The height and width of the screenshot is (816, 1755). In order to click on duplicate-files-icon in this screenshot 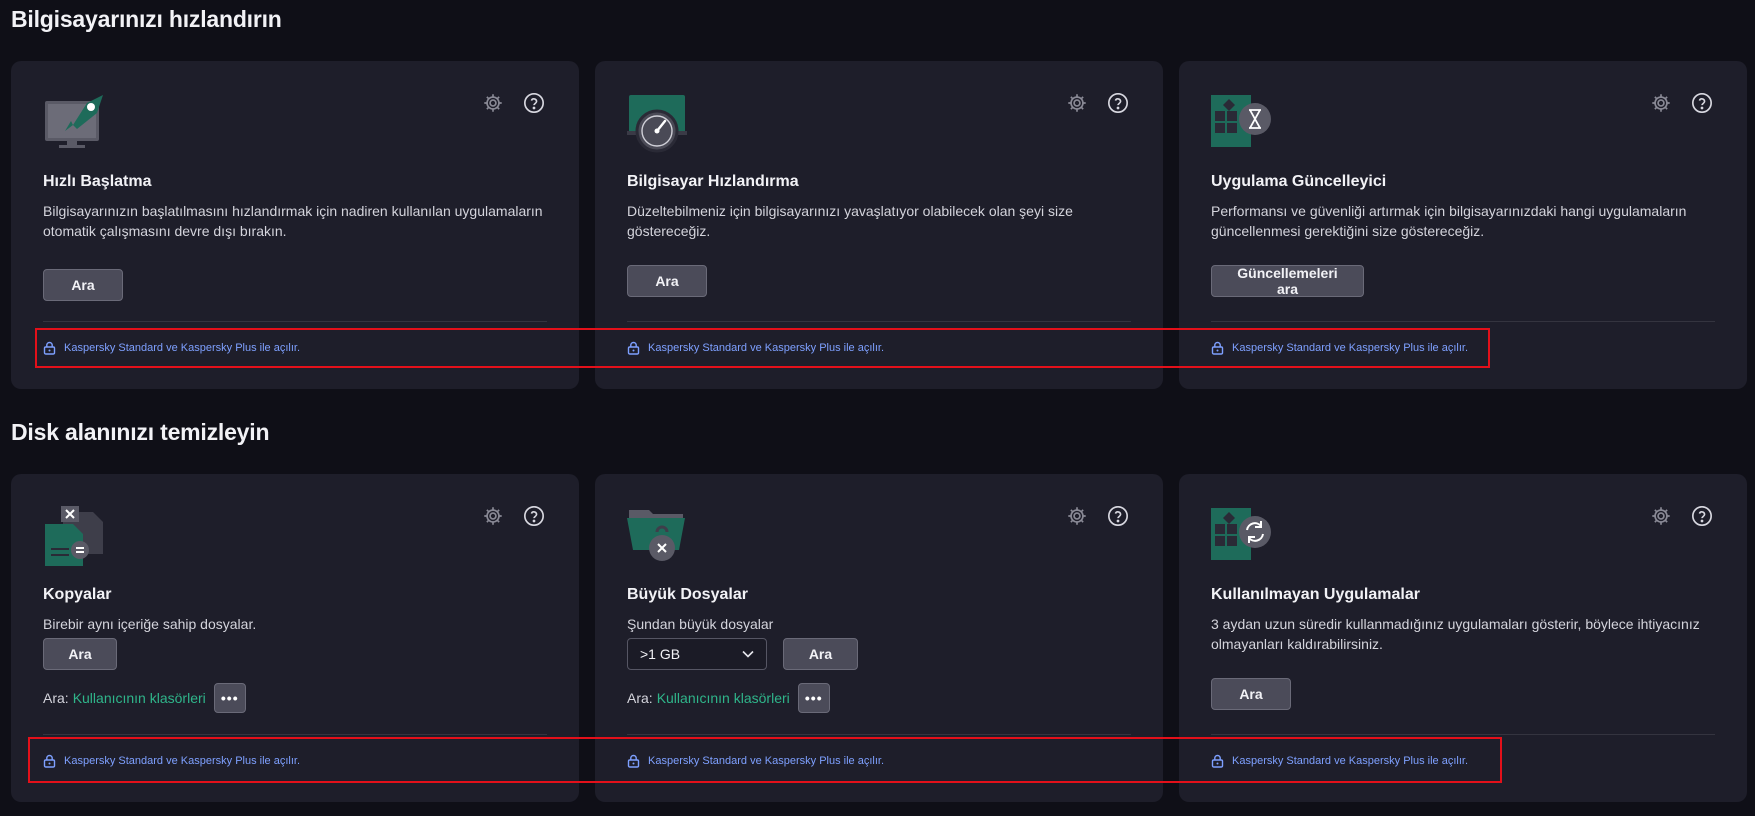, I will do `click(74, 537)`.